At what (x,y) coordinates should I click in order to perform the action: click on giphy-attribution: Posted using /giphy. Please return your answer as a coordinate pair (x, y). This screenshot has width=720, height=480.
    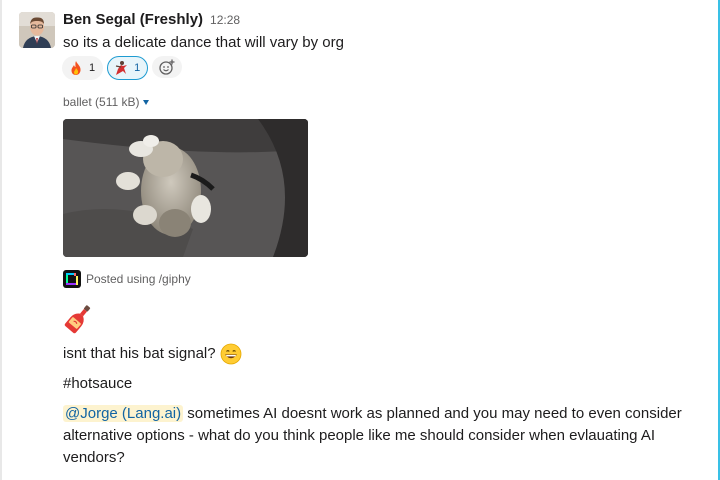
    Looking at the image, I should click on (127, 279).